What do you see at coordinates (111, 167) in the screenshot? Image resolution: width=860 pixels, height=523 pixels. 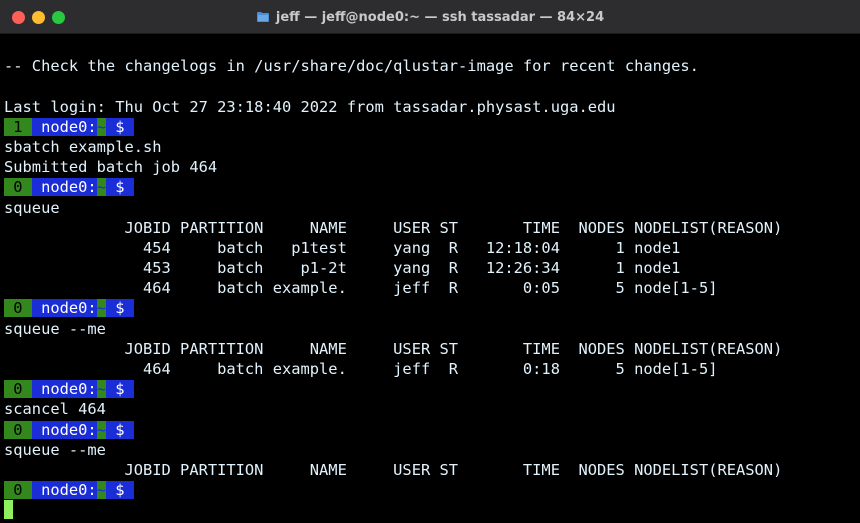 I see `terminal-line: Submitted batch job 464` at bounding box center [111, 167].